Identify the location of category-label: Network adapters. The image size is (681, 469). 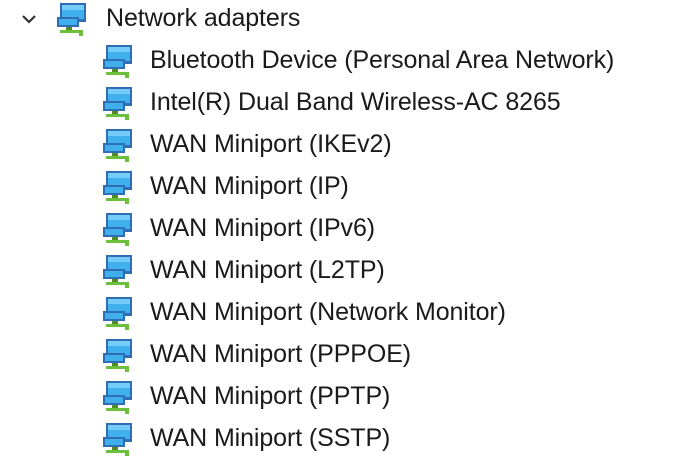
(203, 18).